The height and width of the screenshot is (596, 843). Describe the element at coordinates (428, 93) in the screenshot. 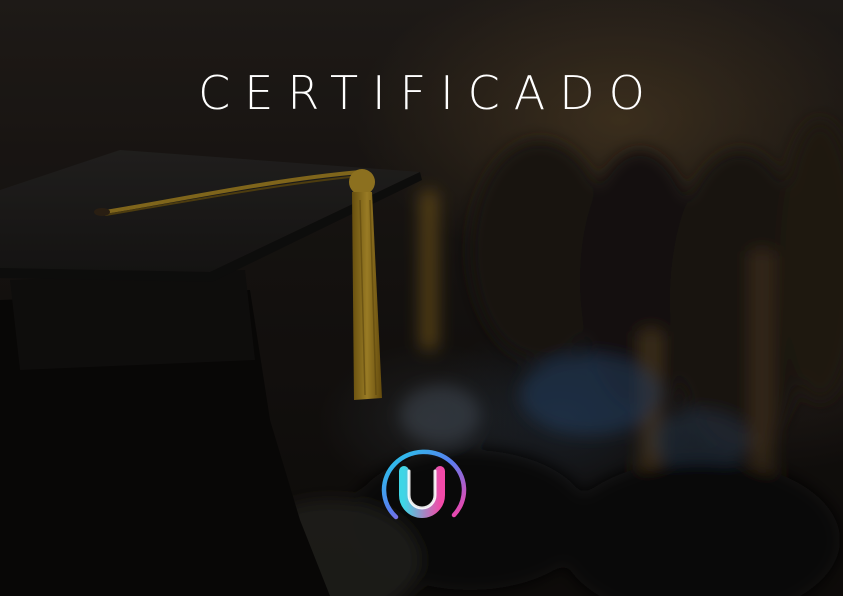

I see `certificate-title: CERTIFICADO` at that location.